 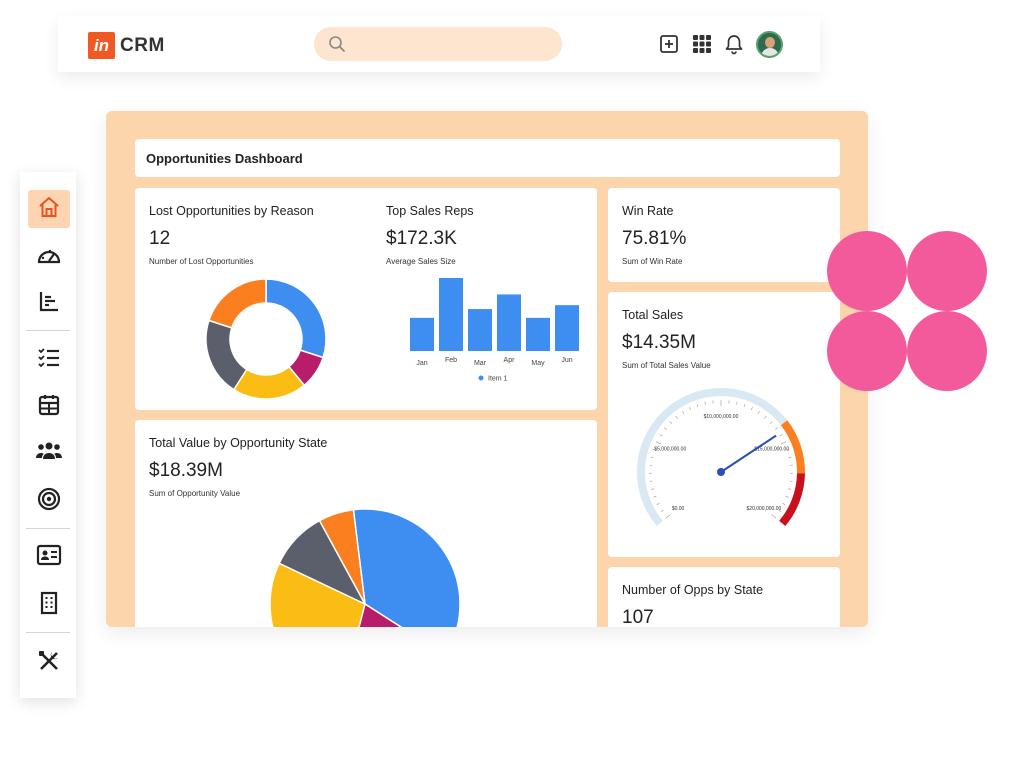 What do you see at coordinates (231, 211) in the screenshot?
I see `lost-title: Lost Opportunities by Reason` at bounding box center [231, 211].